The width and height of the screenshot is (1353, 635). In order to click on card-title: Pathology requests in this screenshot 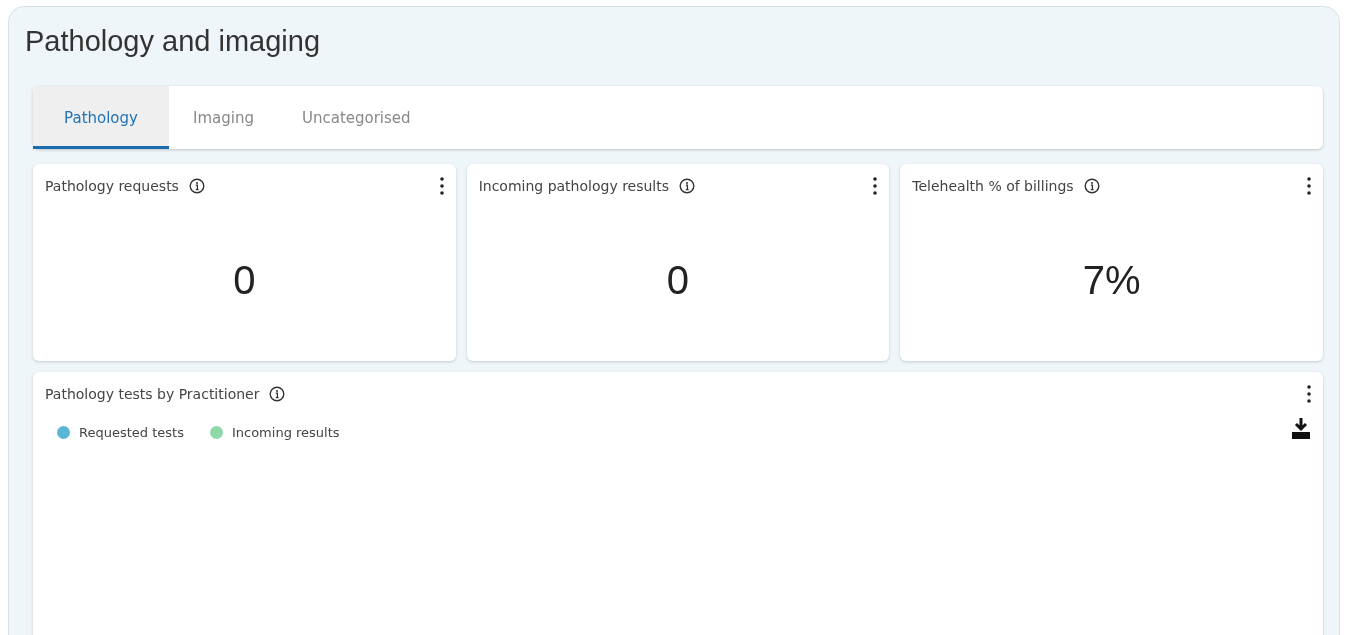, I will do `click(112, 186)`.